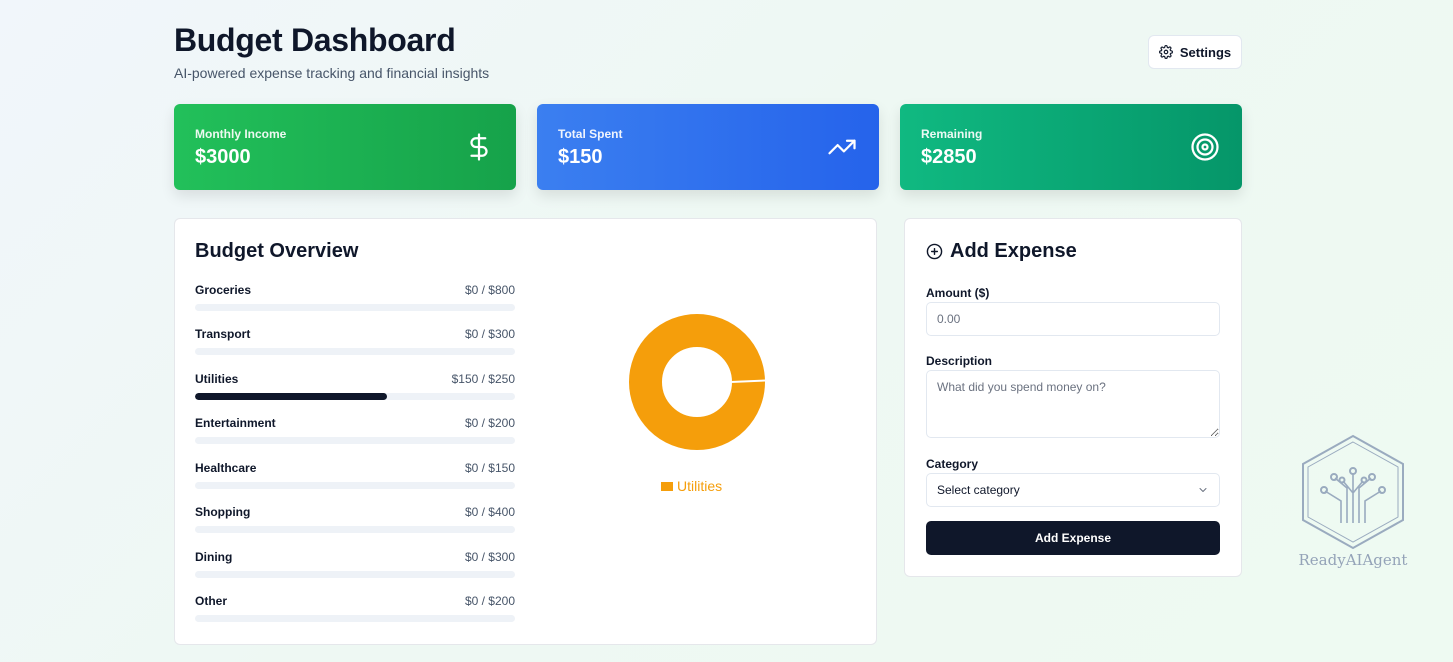 The width and height of the screenshot is (1453, 662). What do you see at coordinates (489, 290) in the screenshot?
I see `category-amount: $0 / $800` at bounding box center [489, 290].